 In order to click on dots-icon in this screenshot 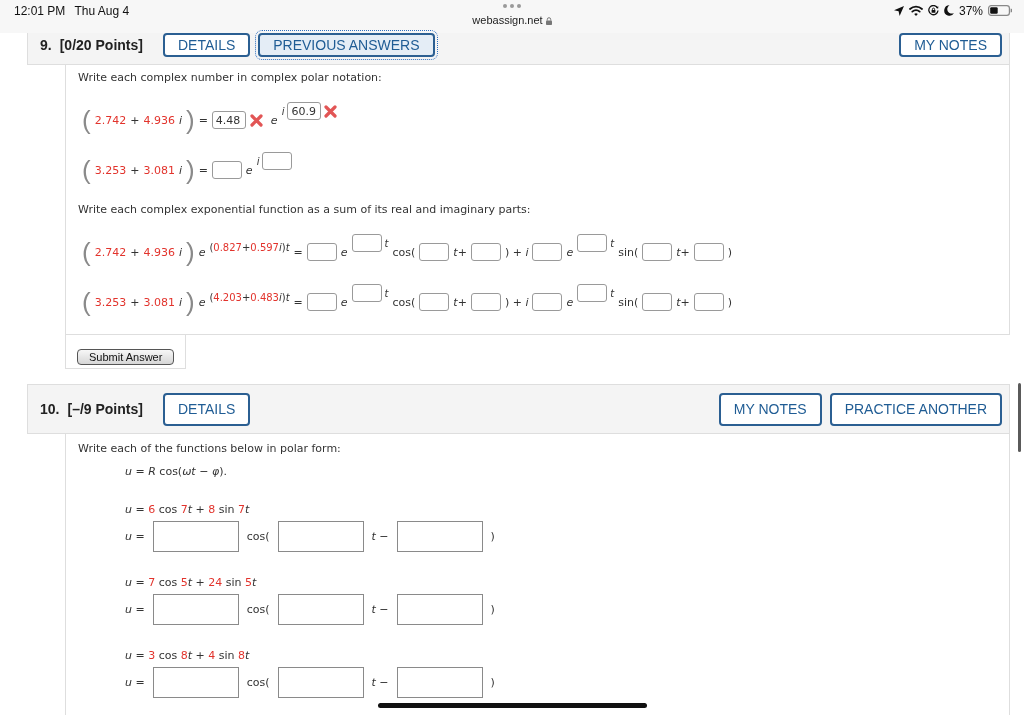, I will do `click(512, 6)`.